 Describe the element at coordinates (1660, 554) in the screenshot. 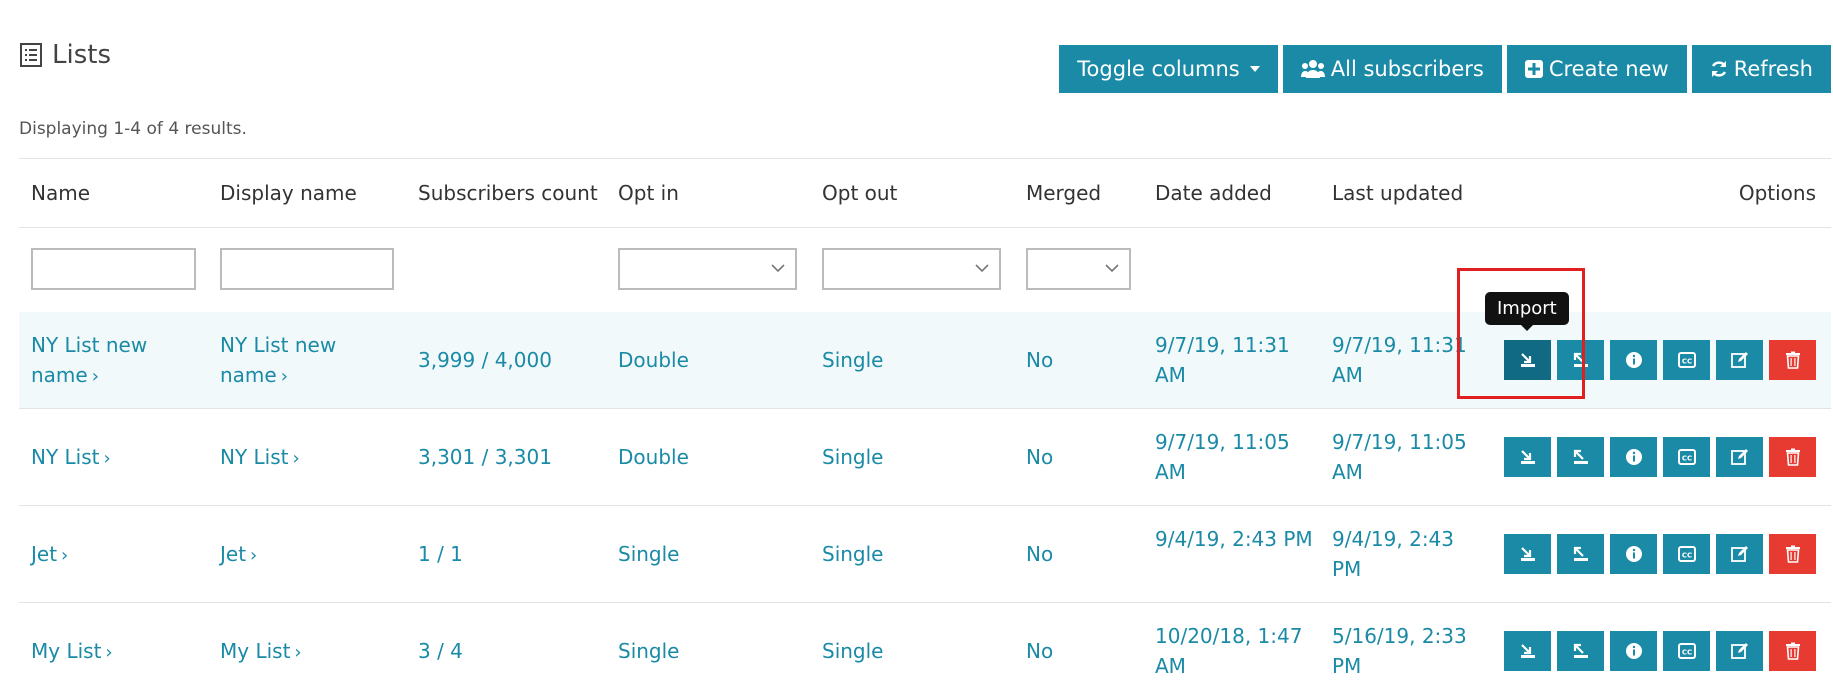

I see `row-options: CC` at that location.